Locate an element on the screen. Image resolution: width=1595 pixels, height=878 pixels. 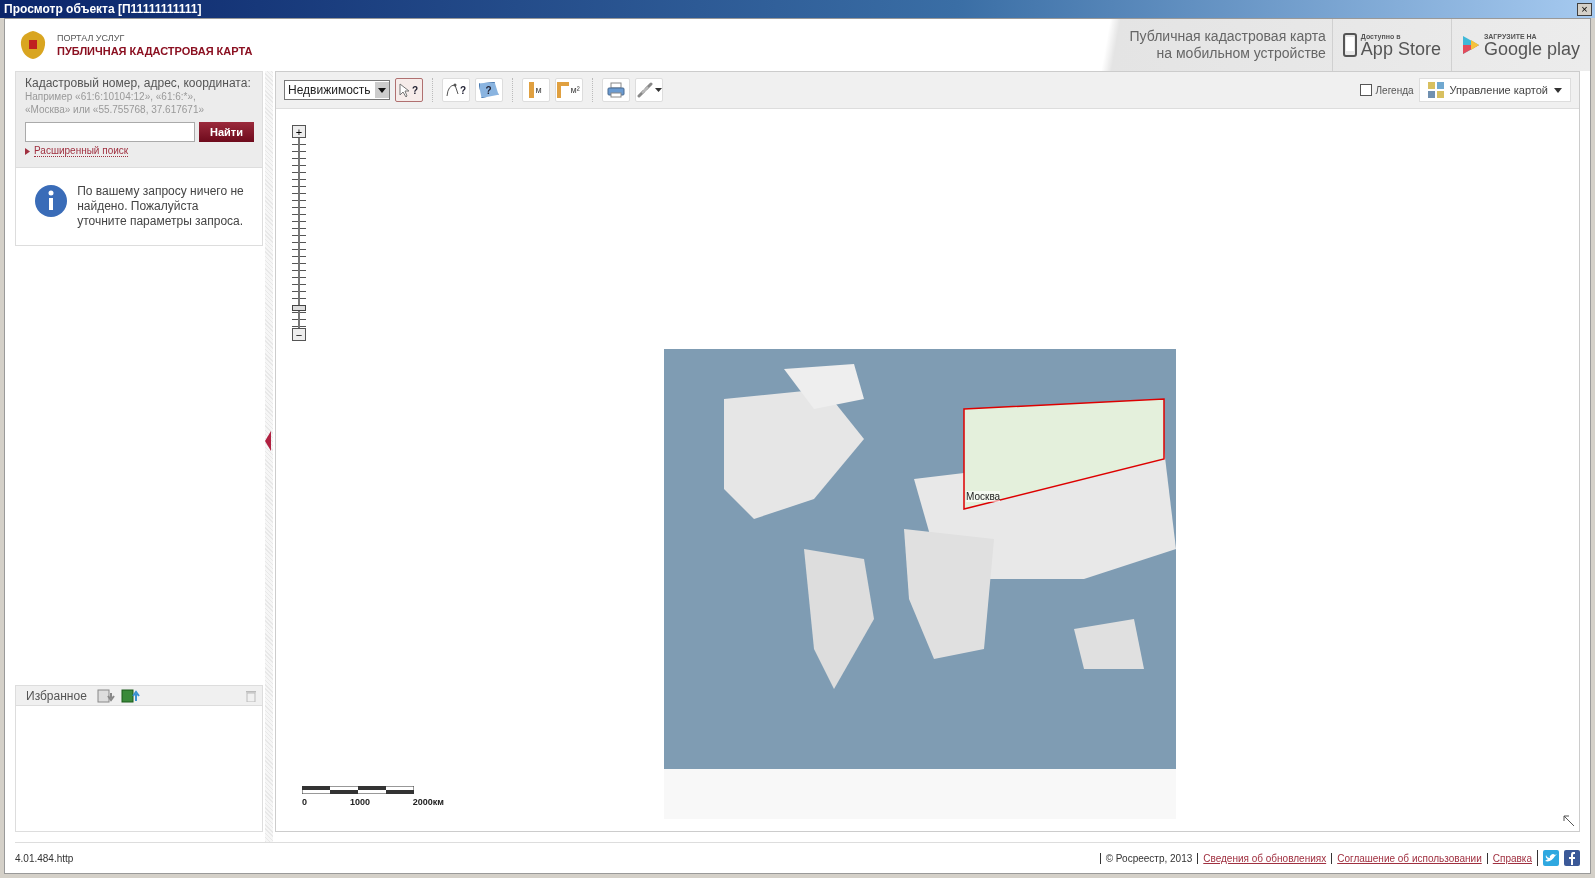
promo-text: Публичная кадастровая карта is located at coordinates (1227, 36).